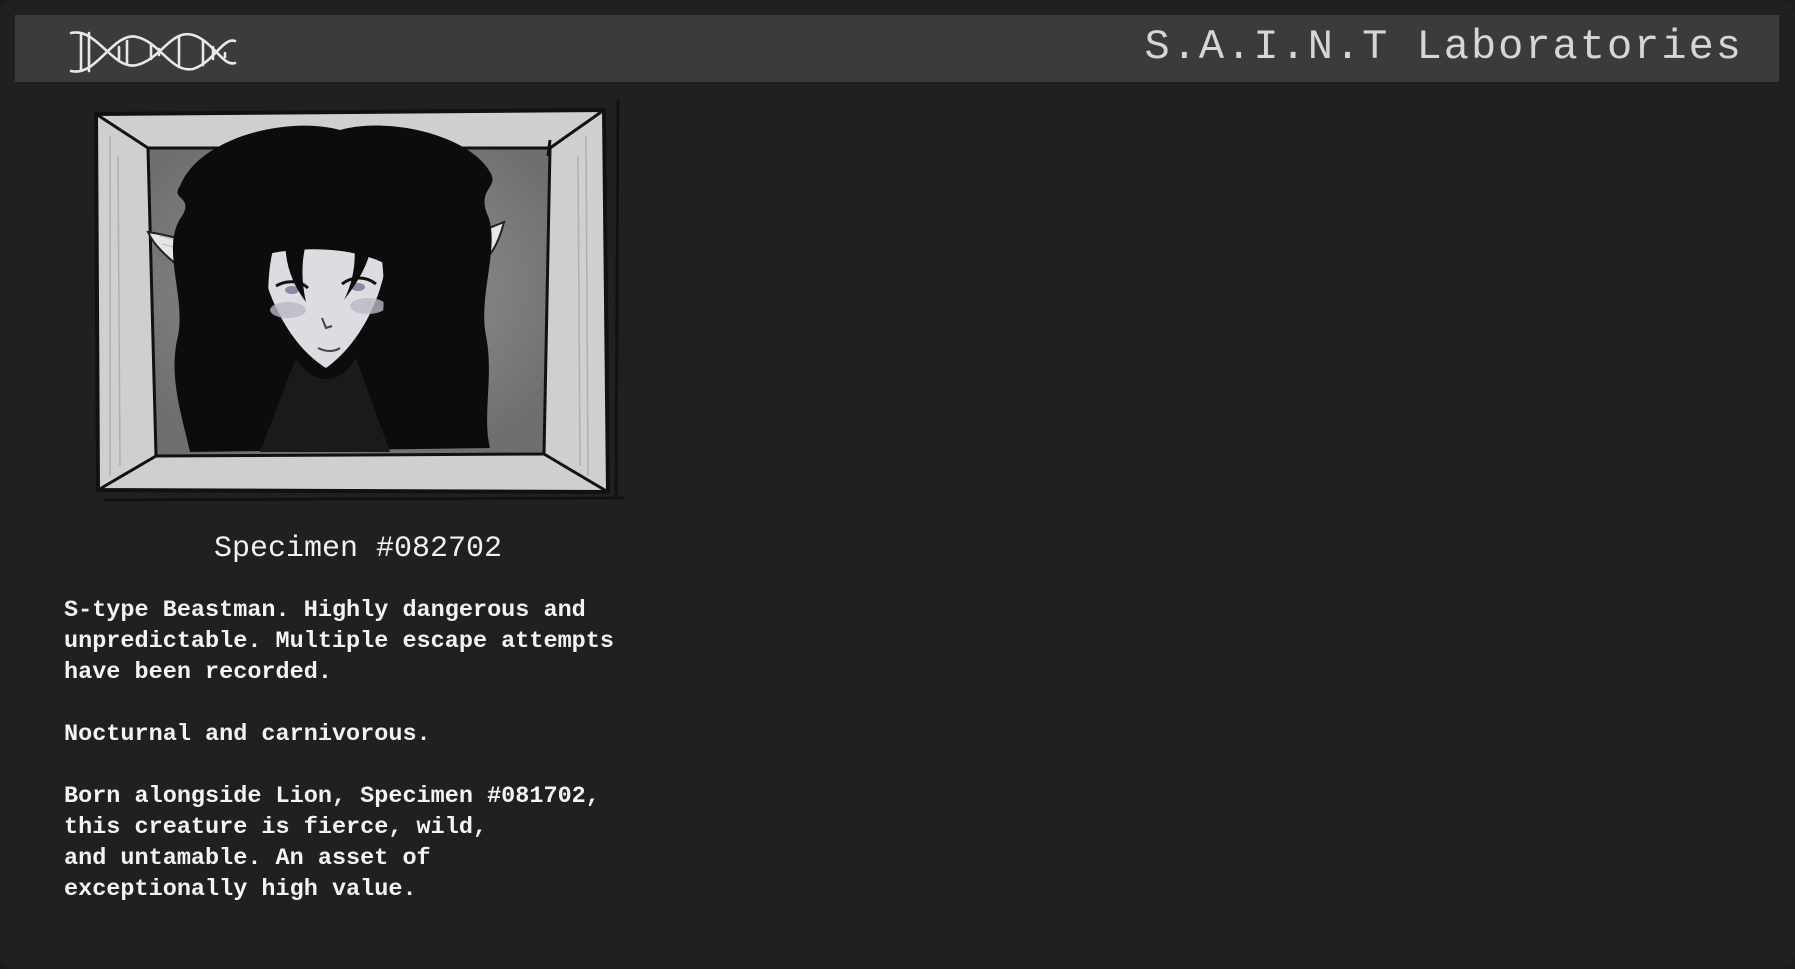  What do you see at coordinates (897, 48) in the screenshot?
I see `header-bar: S.A.I.N.T Laboratories` at bounding box center [897, 48].